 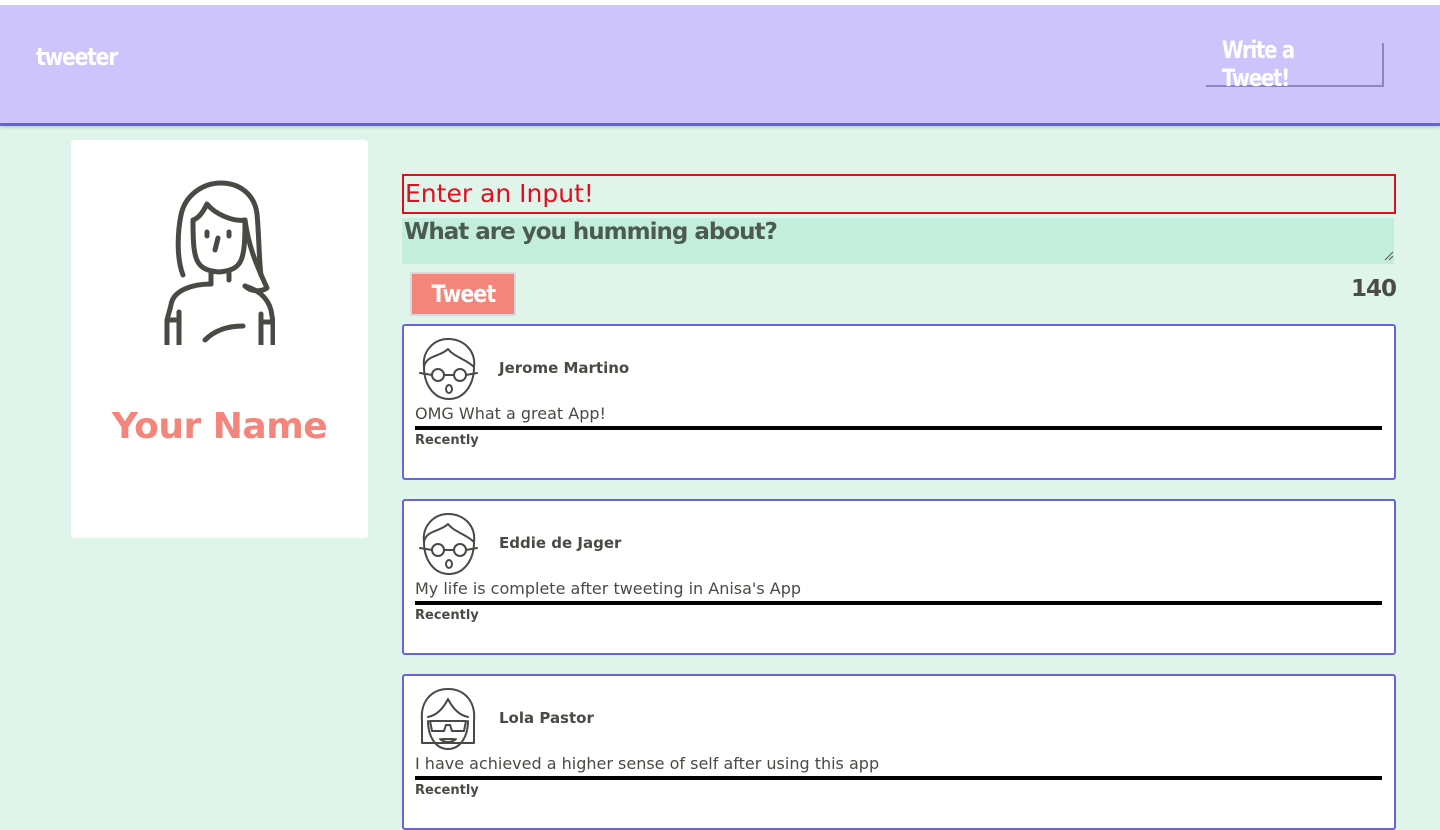 I want to click on profile-card: Your Name, so click(x=219, y=339).